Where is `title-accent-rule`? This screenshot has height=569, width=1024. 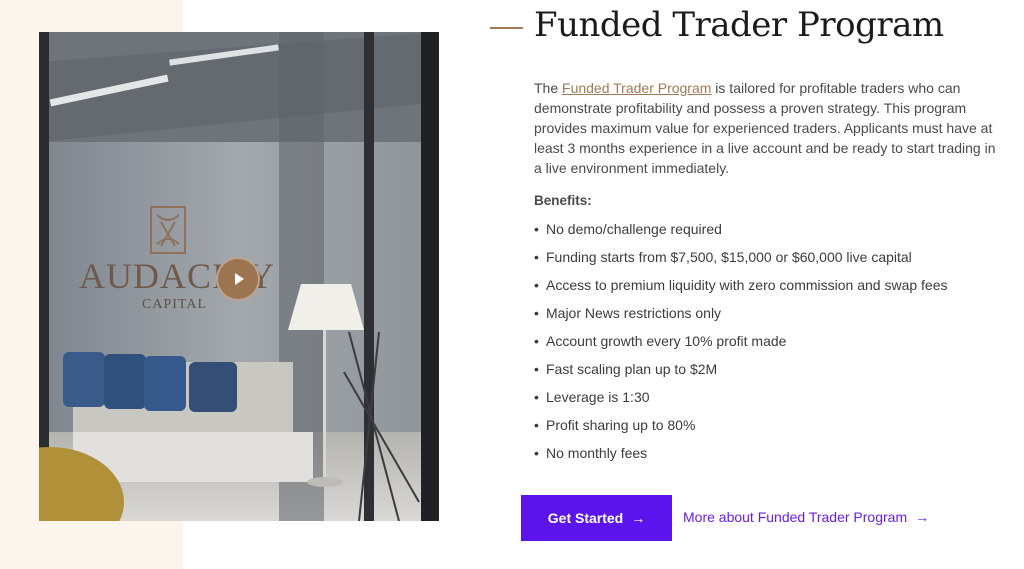
title-accent-rule is located at coordinates (506, 28).